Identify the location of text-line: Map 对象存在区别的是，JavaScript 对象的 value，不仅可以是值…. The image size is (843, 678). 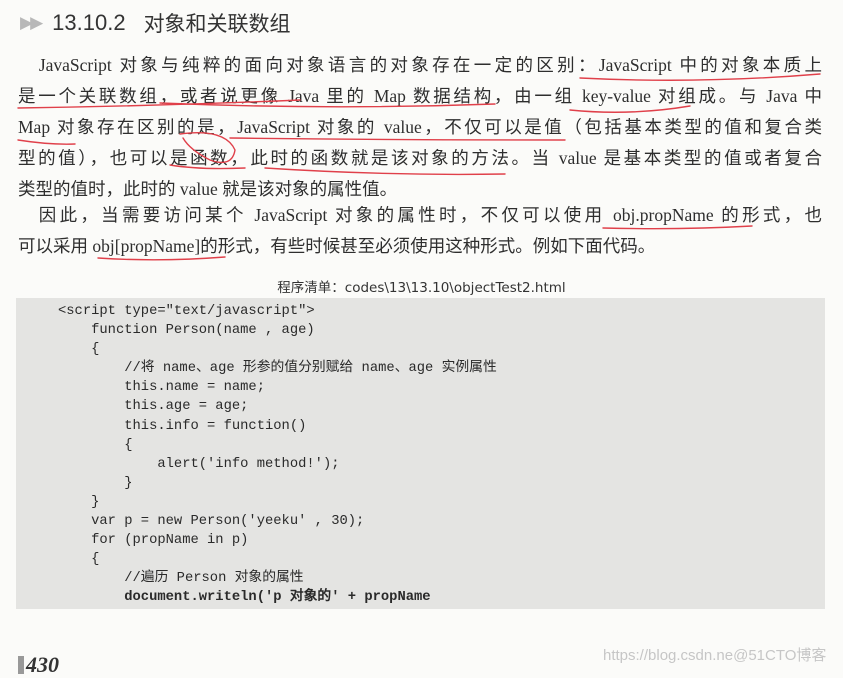
(420, 127).